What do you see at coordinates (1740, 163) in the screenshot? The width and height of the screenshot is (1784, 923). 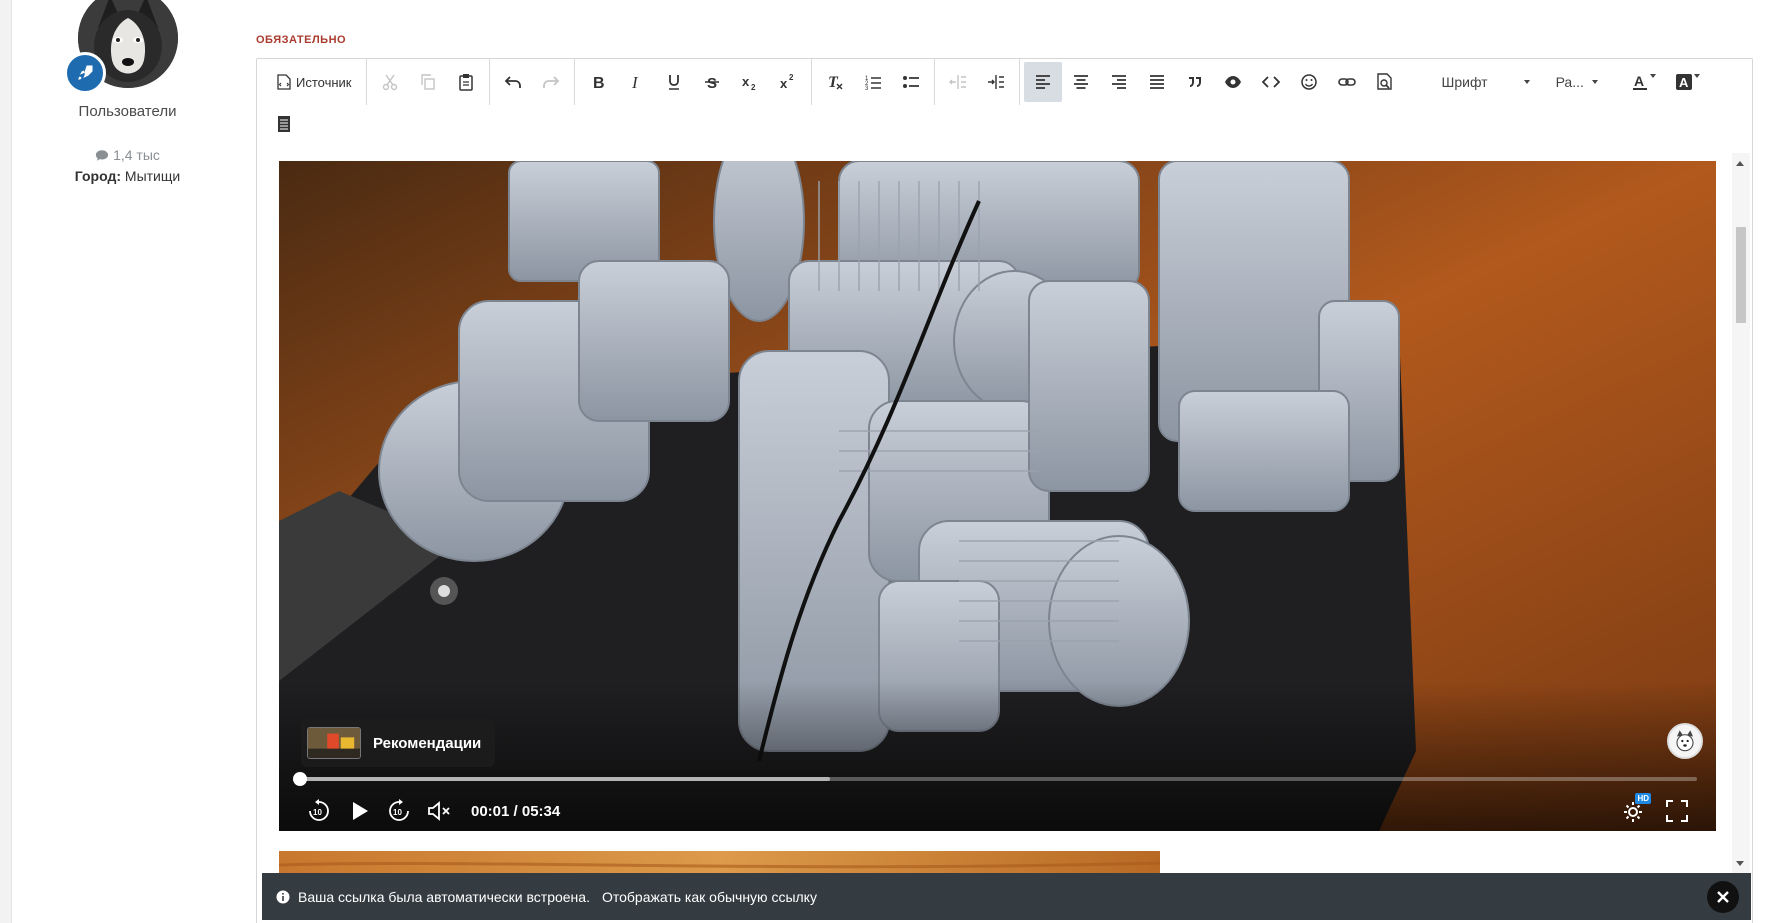 I see `scroll-up-arrow-icon` at bounding box center [1740, 163].